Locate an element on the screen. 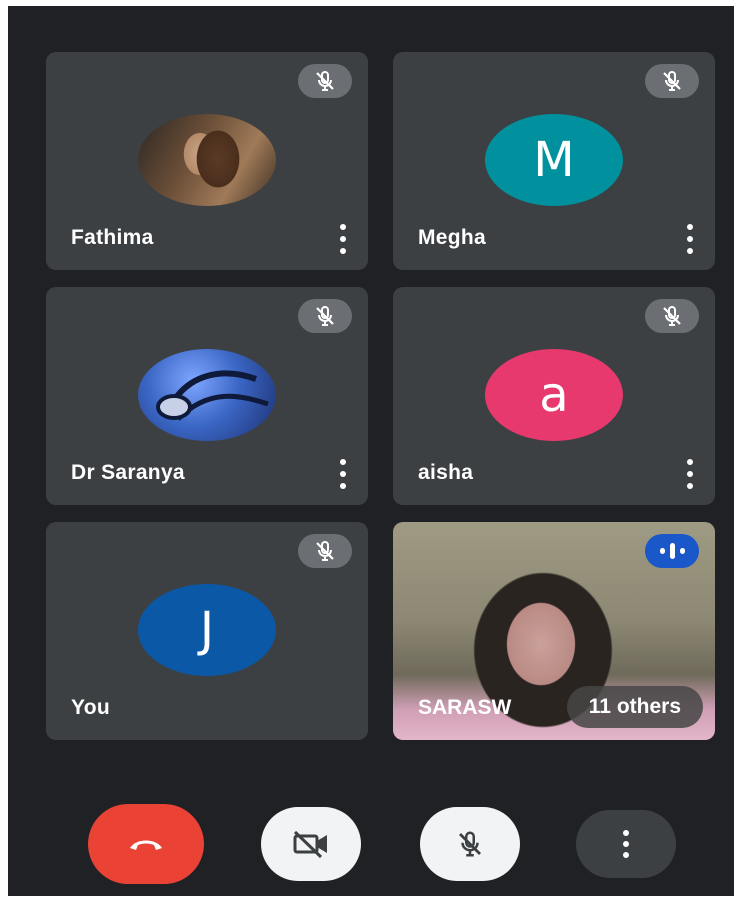 This screenshot has height=900, width=740. participant-name: aisha is located at coordinates (446, 472).